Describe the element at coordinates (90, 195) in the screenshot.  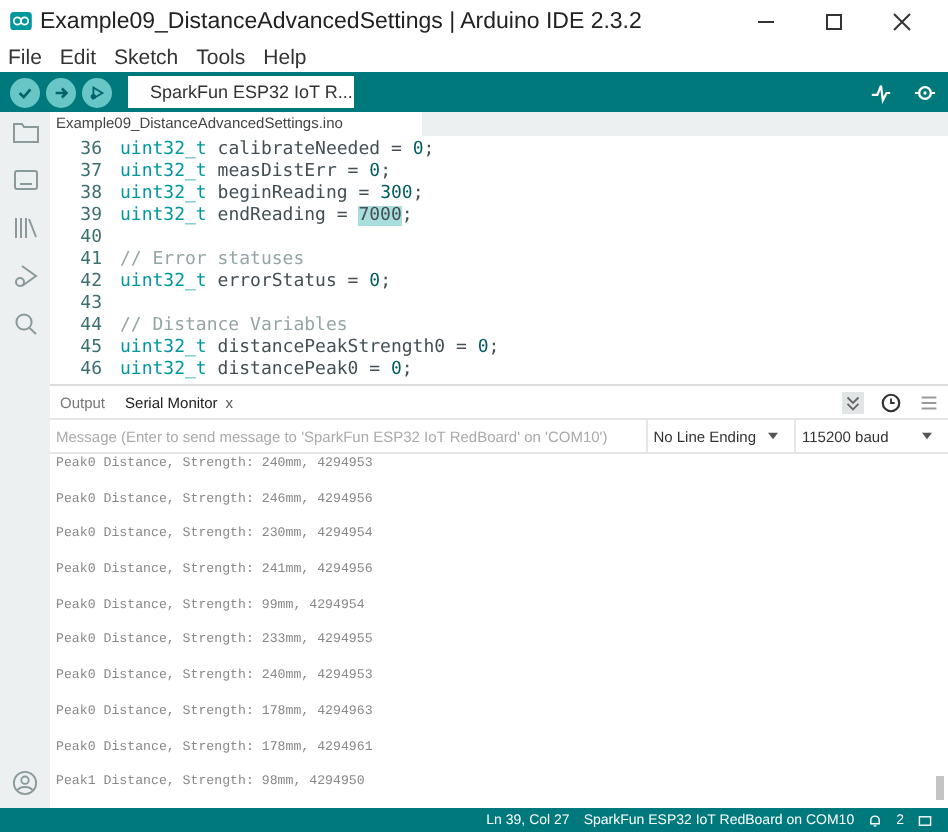
I see `line-number: 38` at that location.